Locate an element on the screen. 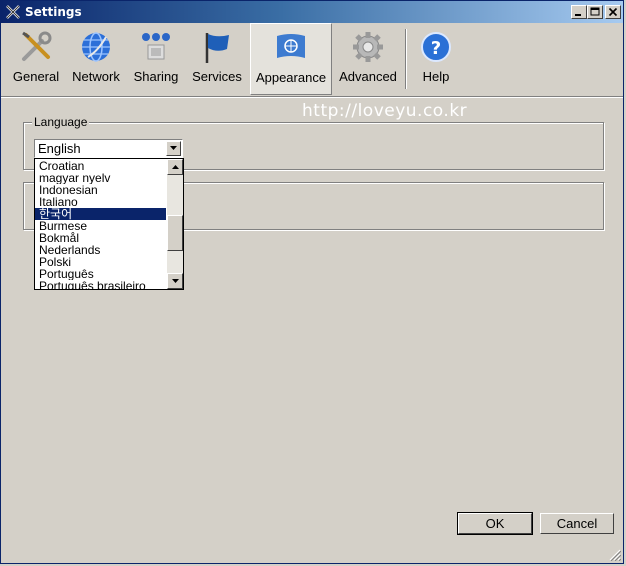 The width and height of the screenshot is (626, 566). list-item: Português is located at coordinates (100, 274).